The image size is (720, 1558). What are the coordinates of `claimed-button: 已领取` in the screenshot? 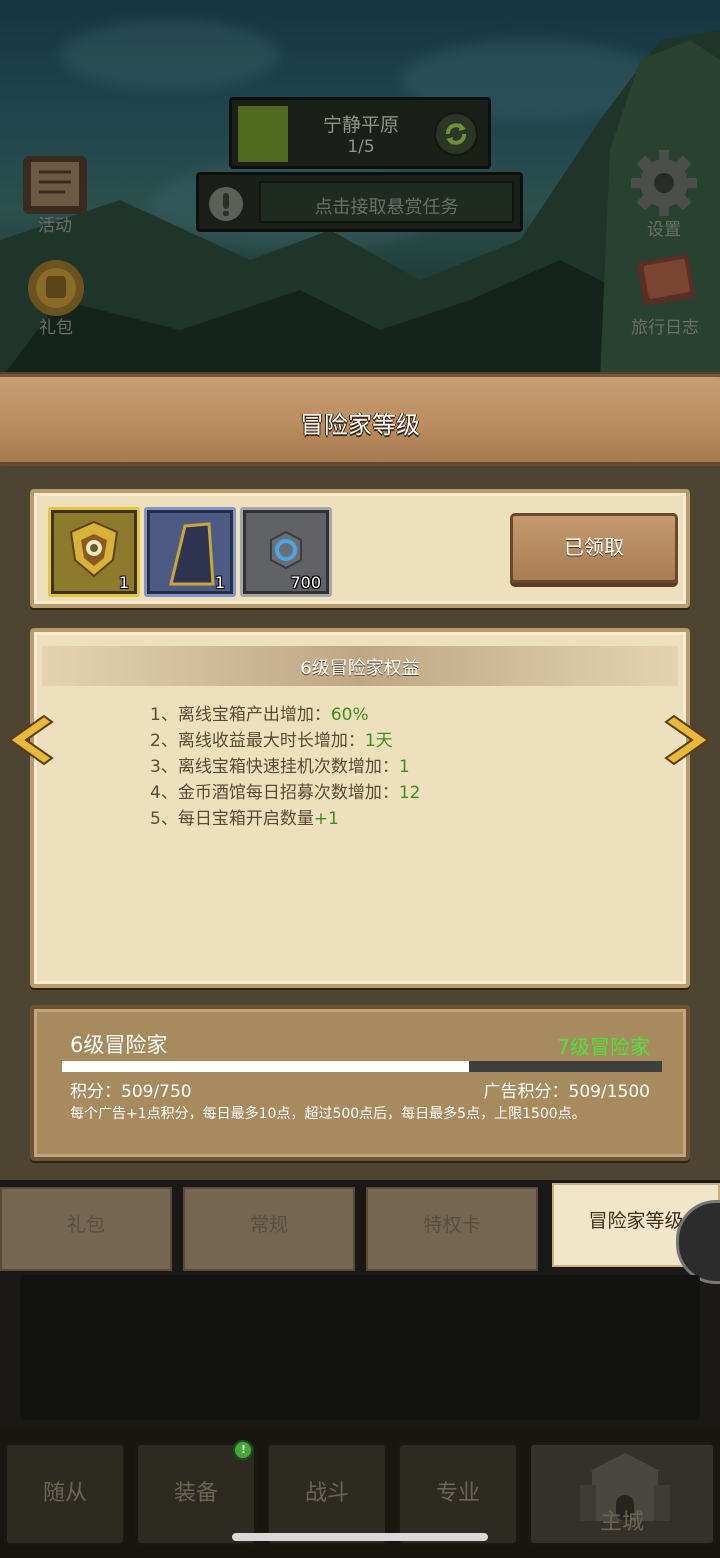 It's located at (594, 548).